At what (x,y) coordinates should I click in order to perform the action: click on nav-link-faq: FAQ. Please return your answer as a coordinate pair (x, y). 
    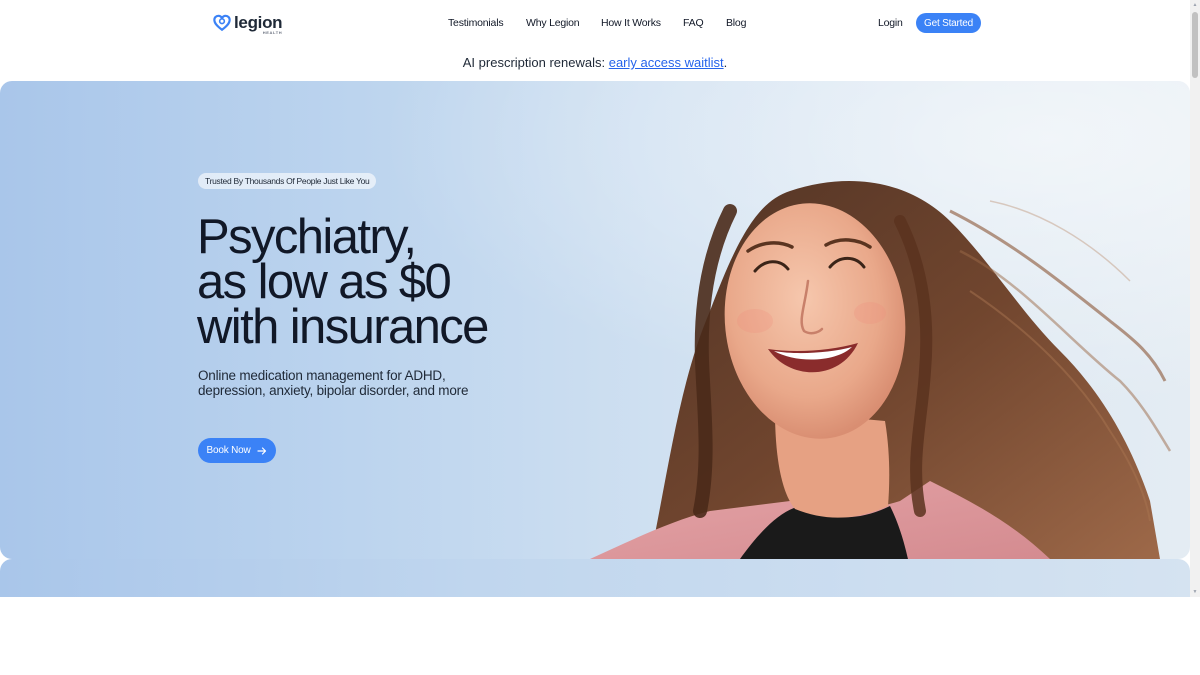
    Looking at the image, I should click on (693, 23).